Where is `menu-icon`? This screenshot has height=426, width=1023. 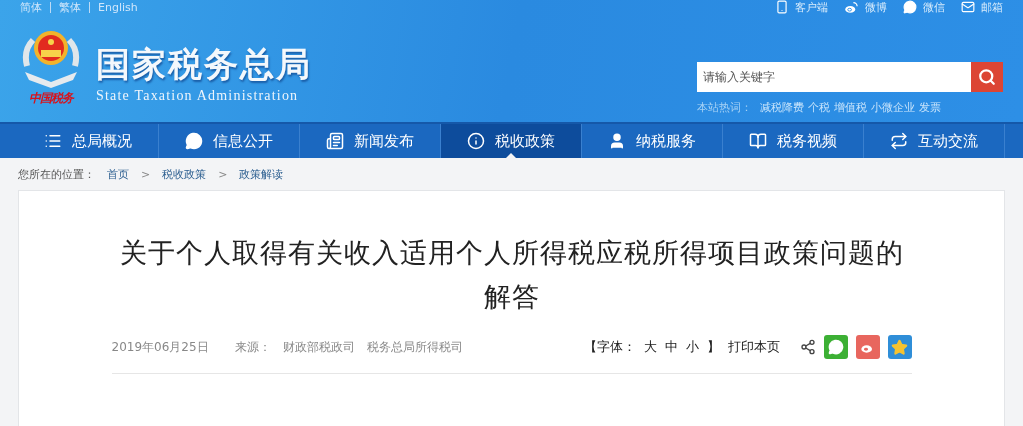 menu-icon is located at coordinates (53, 141).